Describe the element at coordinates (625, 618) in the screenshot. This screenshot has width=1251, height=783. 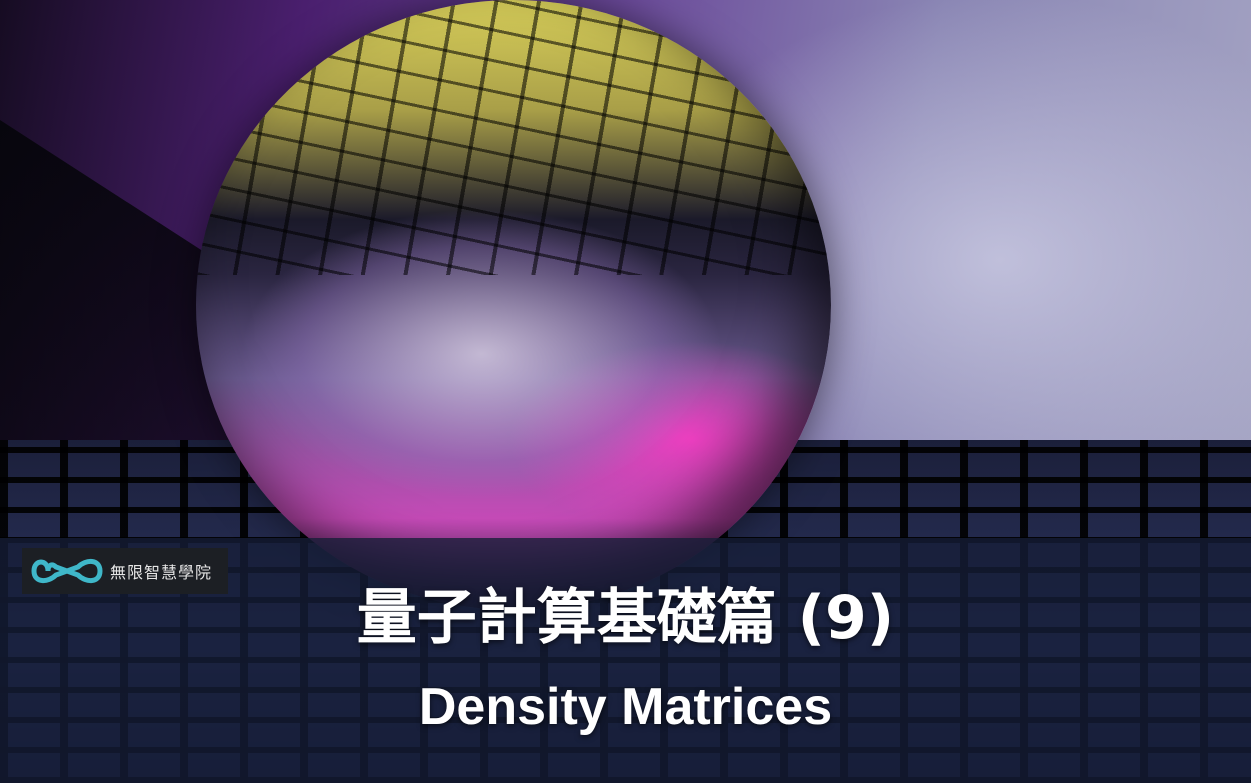
I see `title-chinese: 量子計算基礎篇 (9)` at that location.